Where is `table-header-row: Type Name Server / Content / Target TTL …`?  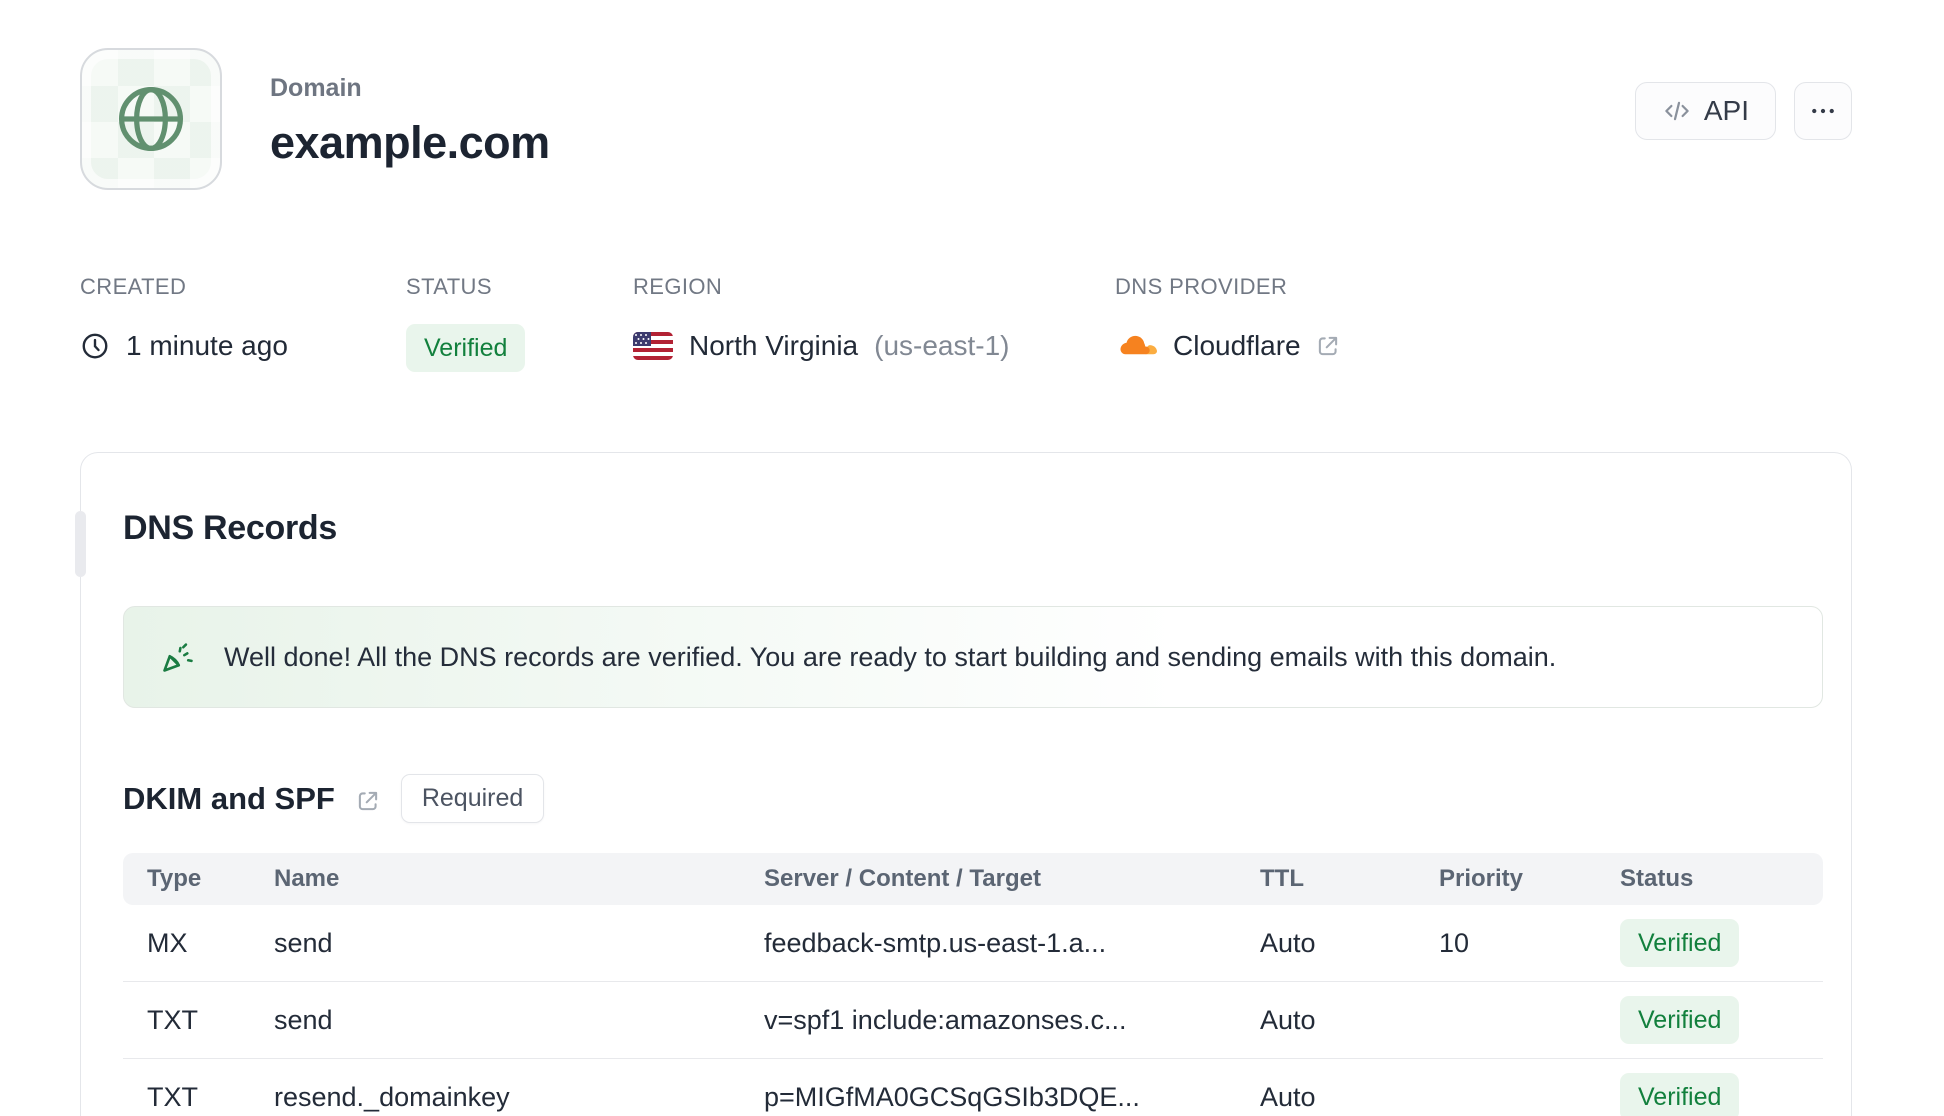 table-header-row: Type Name Server / Content / Target TTL … is located at coordinates (973, 879).